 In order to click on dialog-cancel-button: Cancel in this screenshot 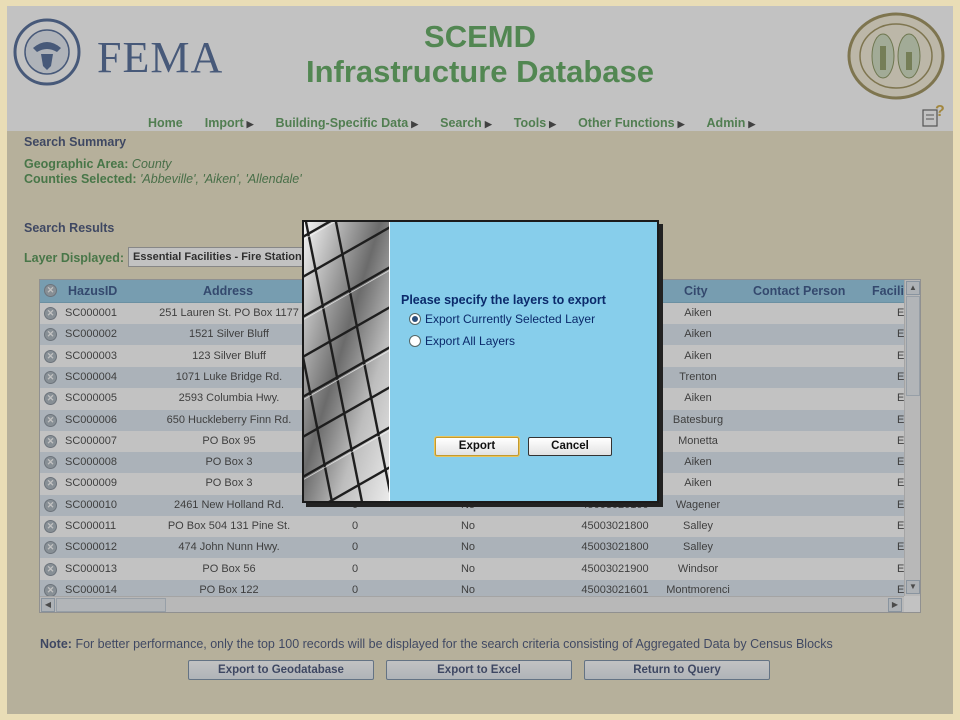, I will do `click(570, 446)`.